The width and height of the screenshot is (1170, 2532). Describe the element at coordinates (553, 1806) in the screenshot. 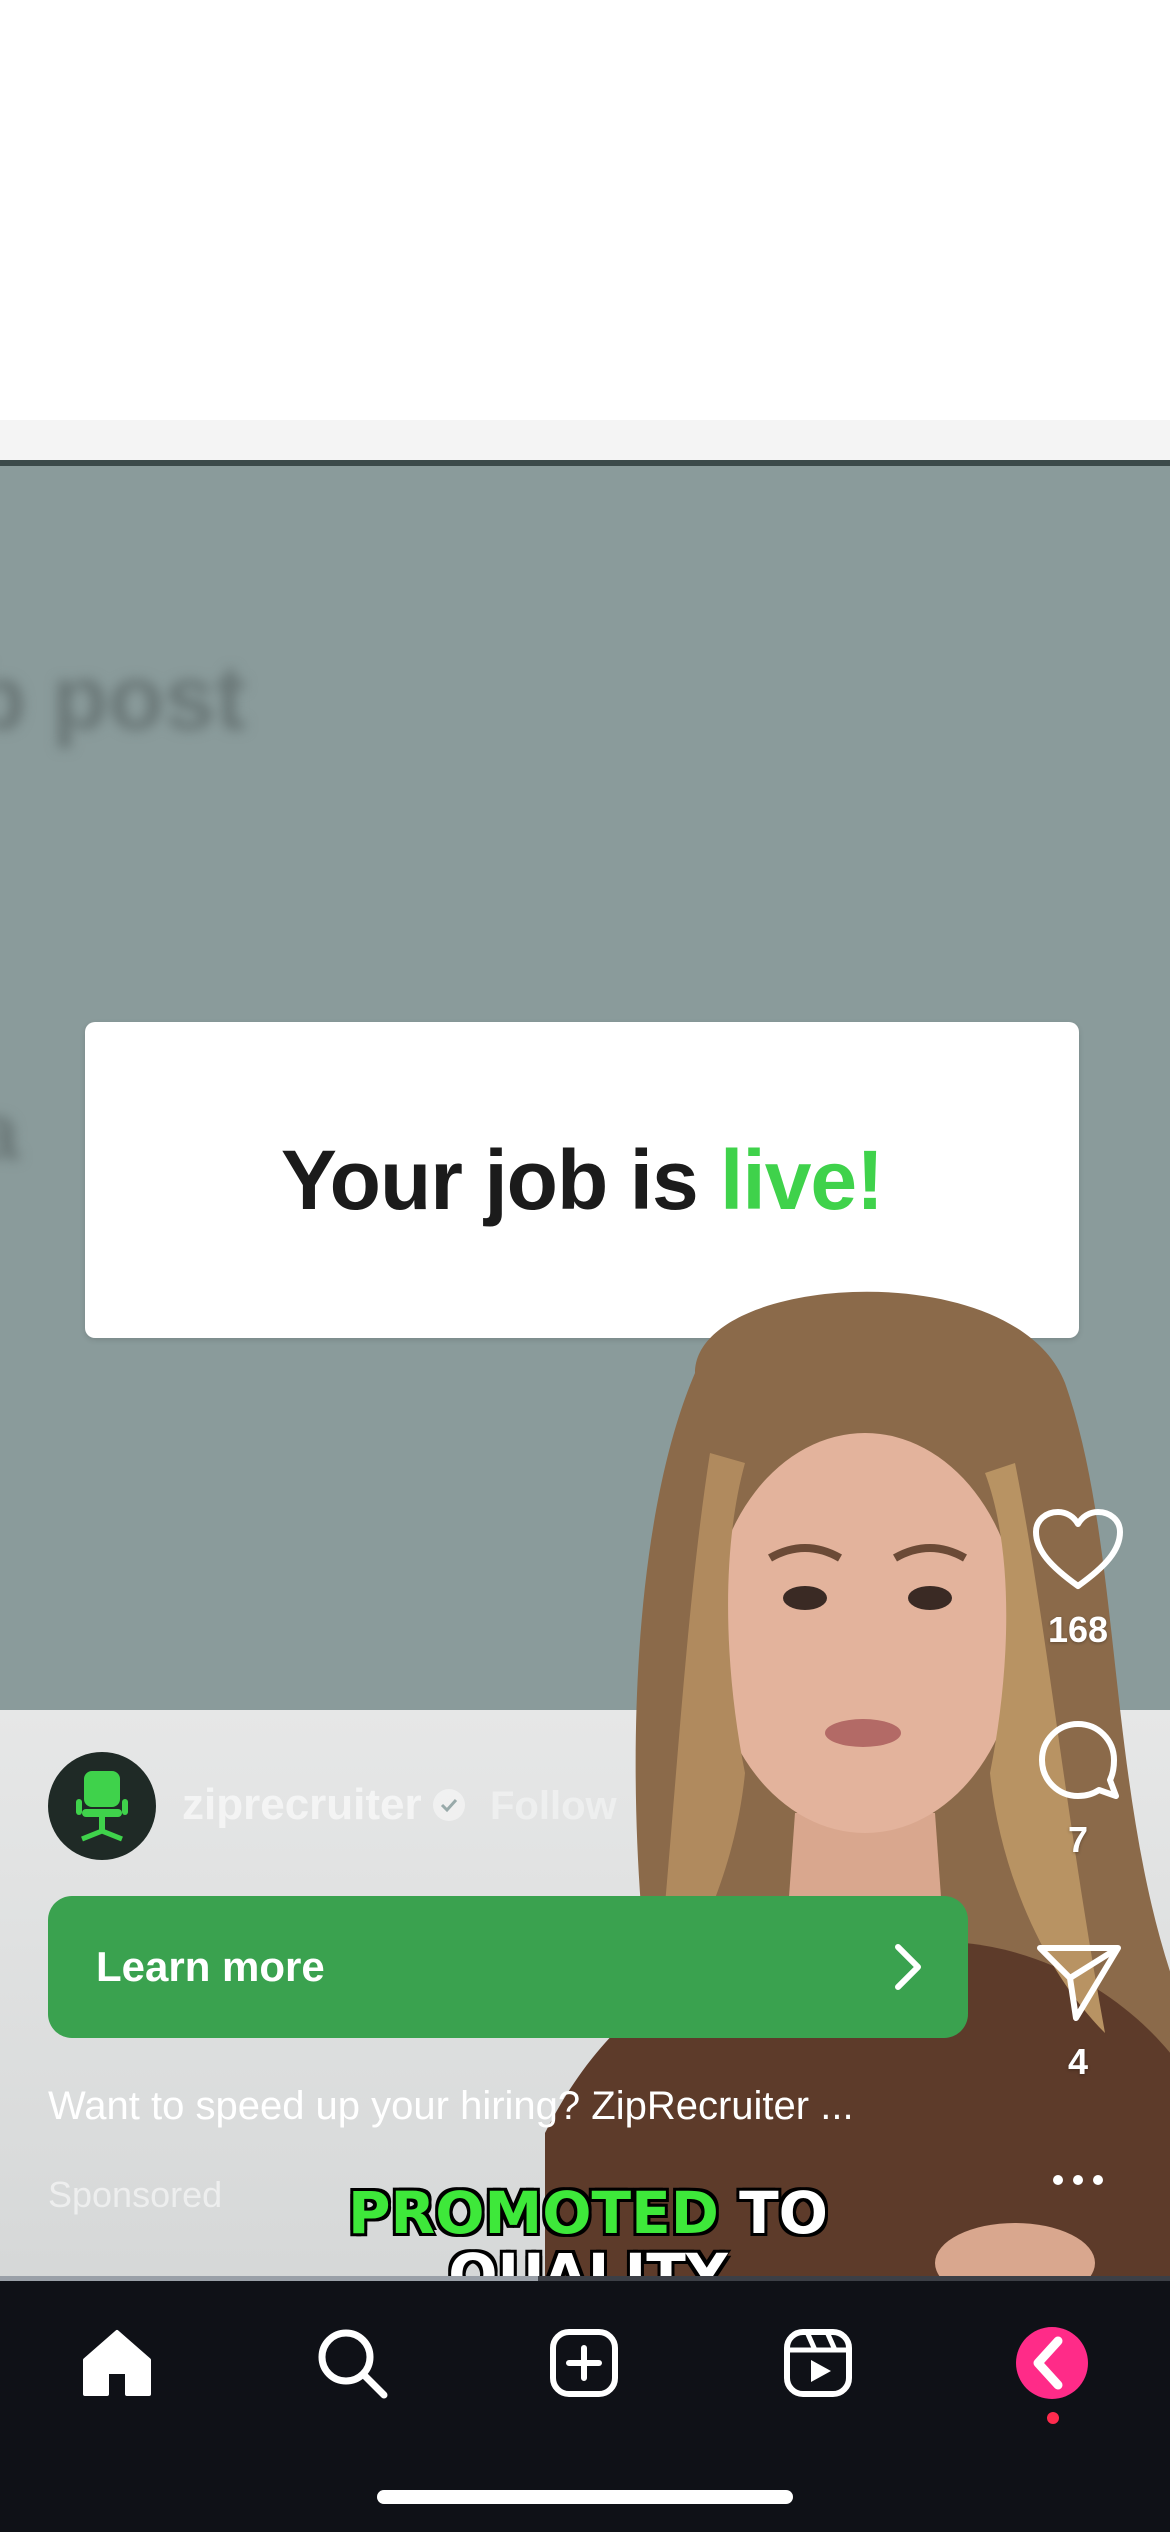

I see `follow-button: Follow` at that location.